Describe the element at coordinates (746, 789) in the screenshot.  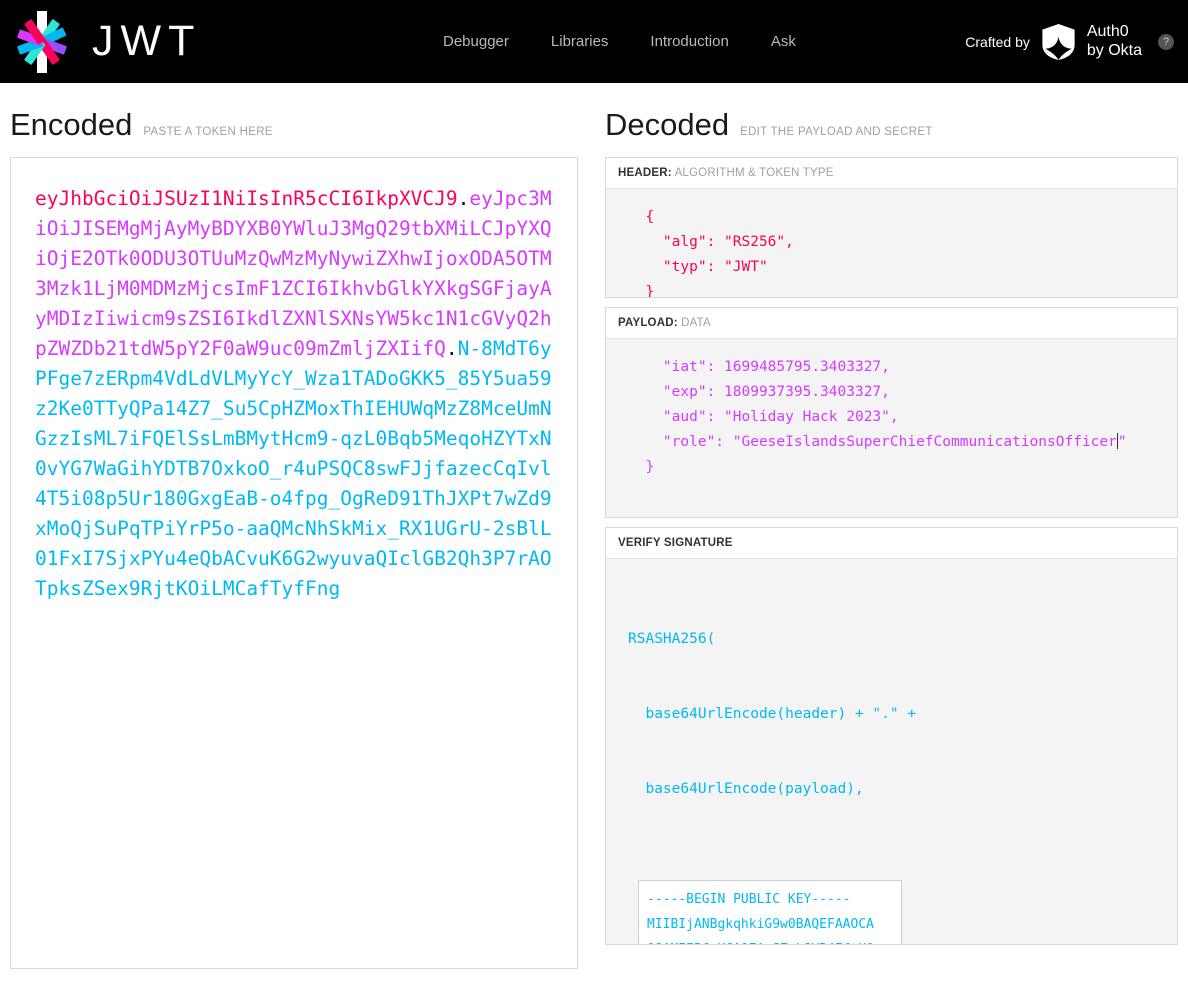
I see `signature-payload-encode-line: base64UrlEncode(payload),` at that location.